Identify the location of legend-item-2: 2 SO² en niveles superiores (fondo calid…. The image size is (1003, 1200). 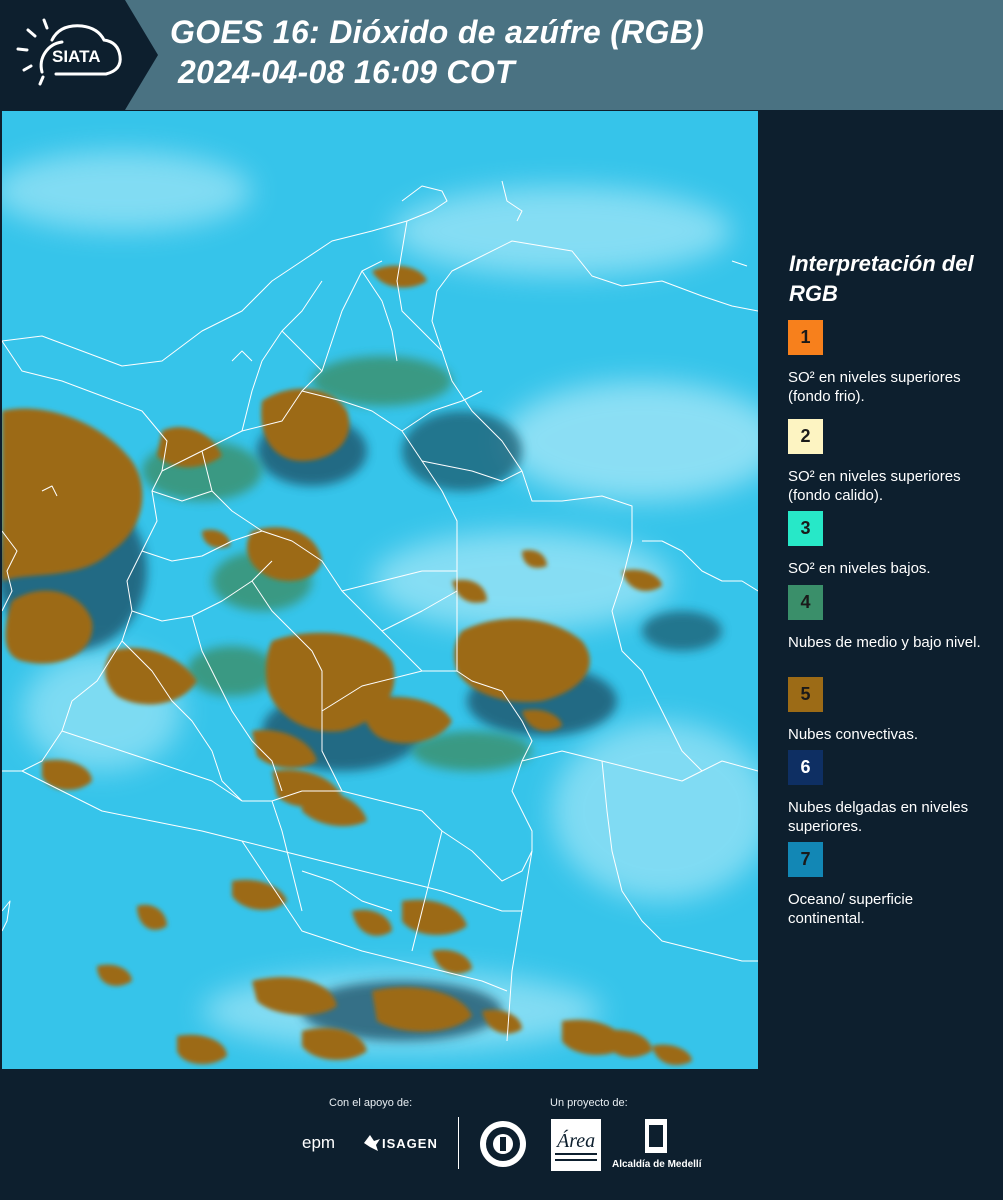
(888, 462).